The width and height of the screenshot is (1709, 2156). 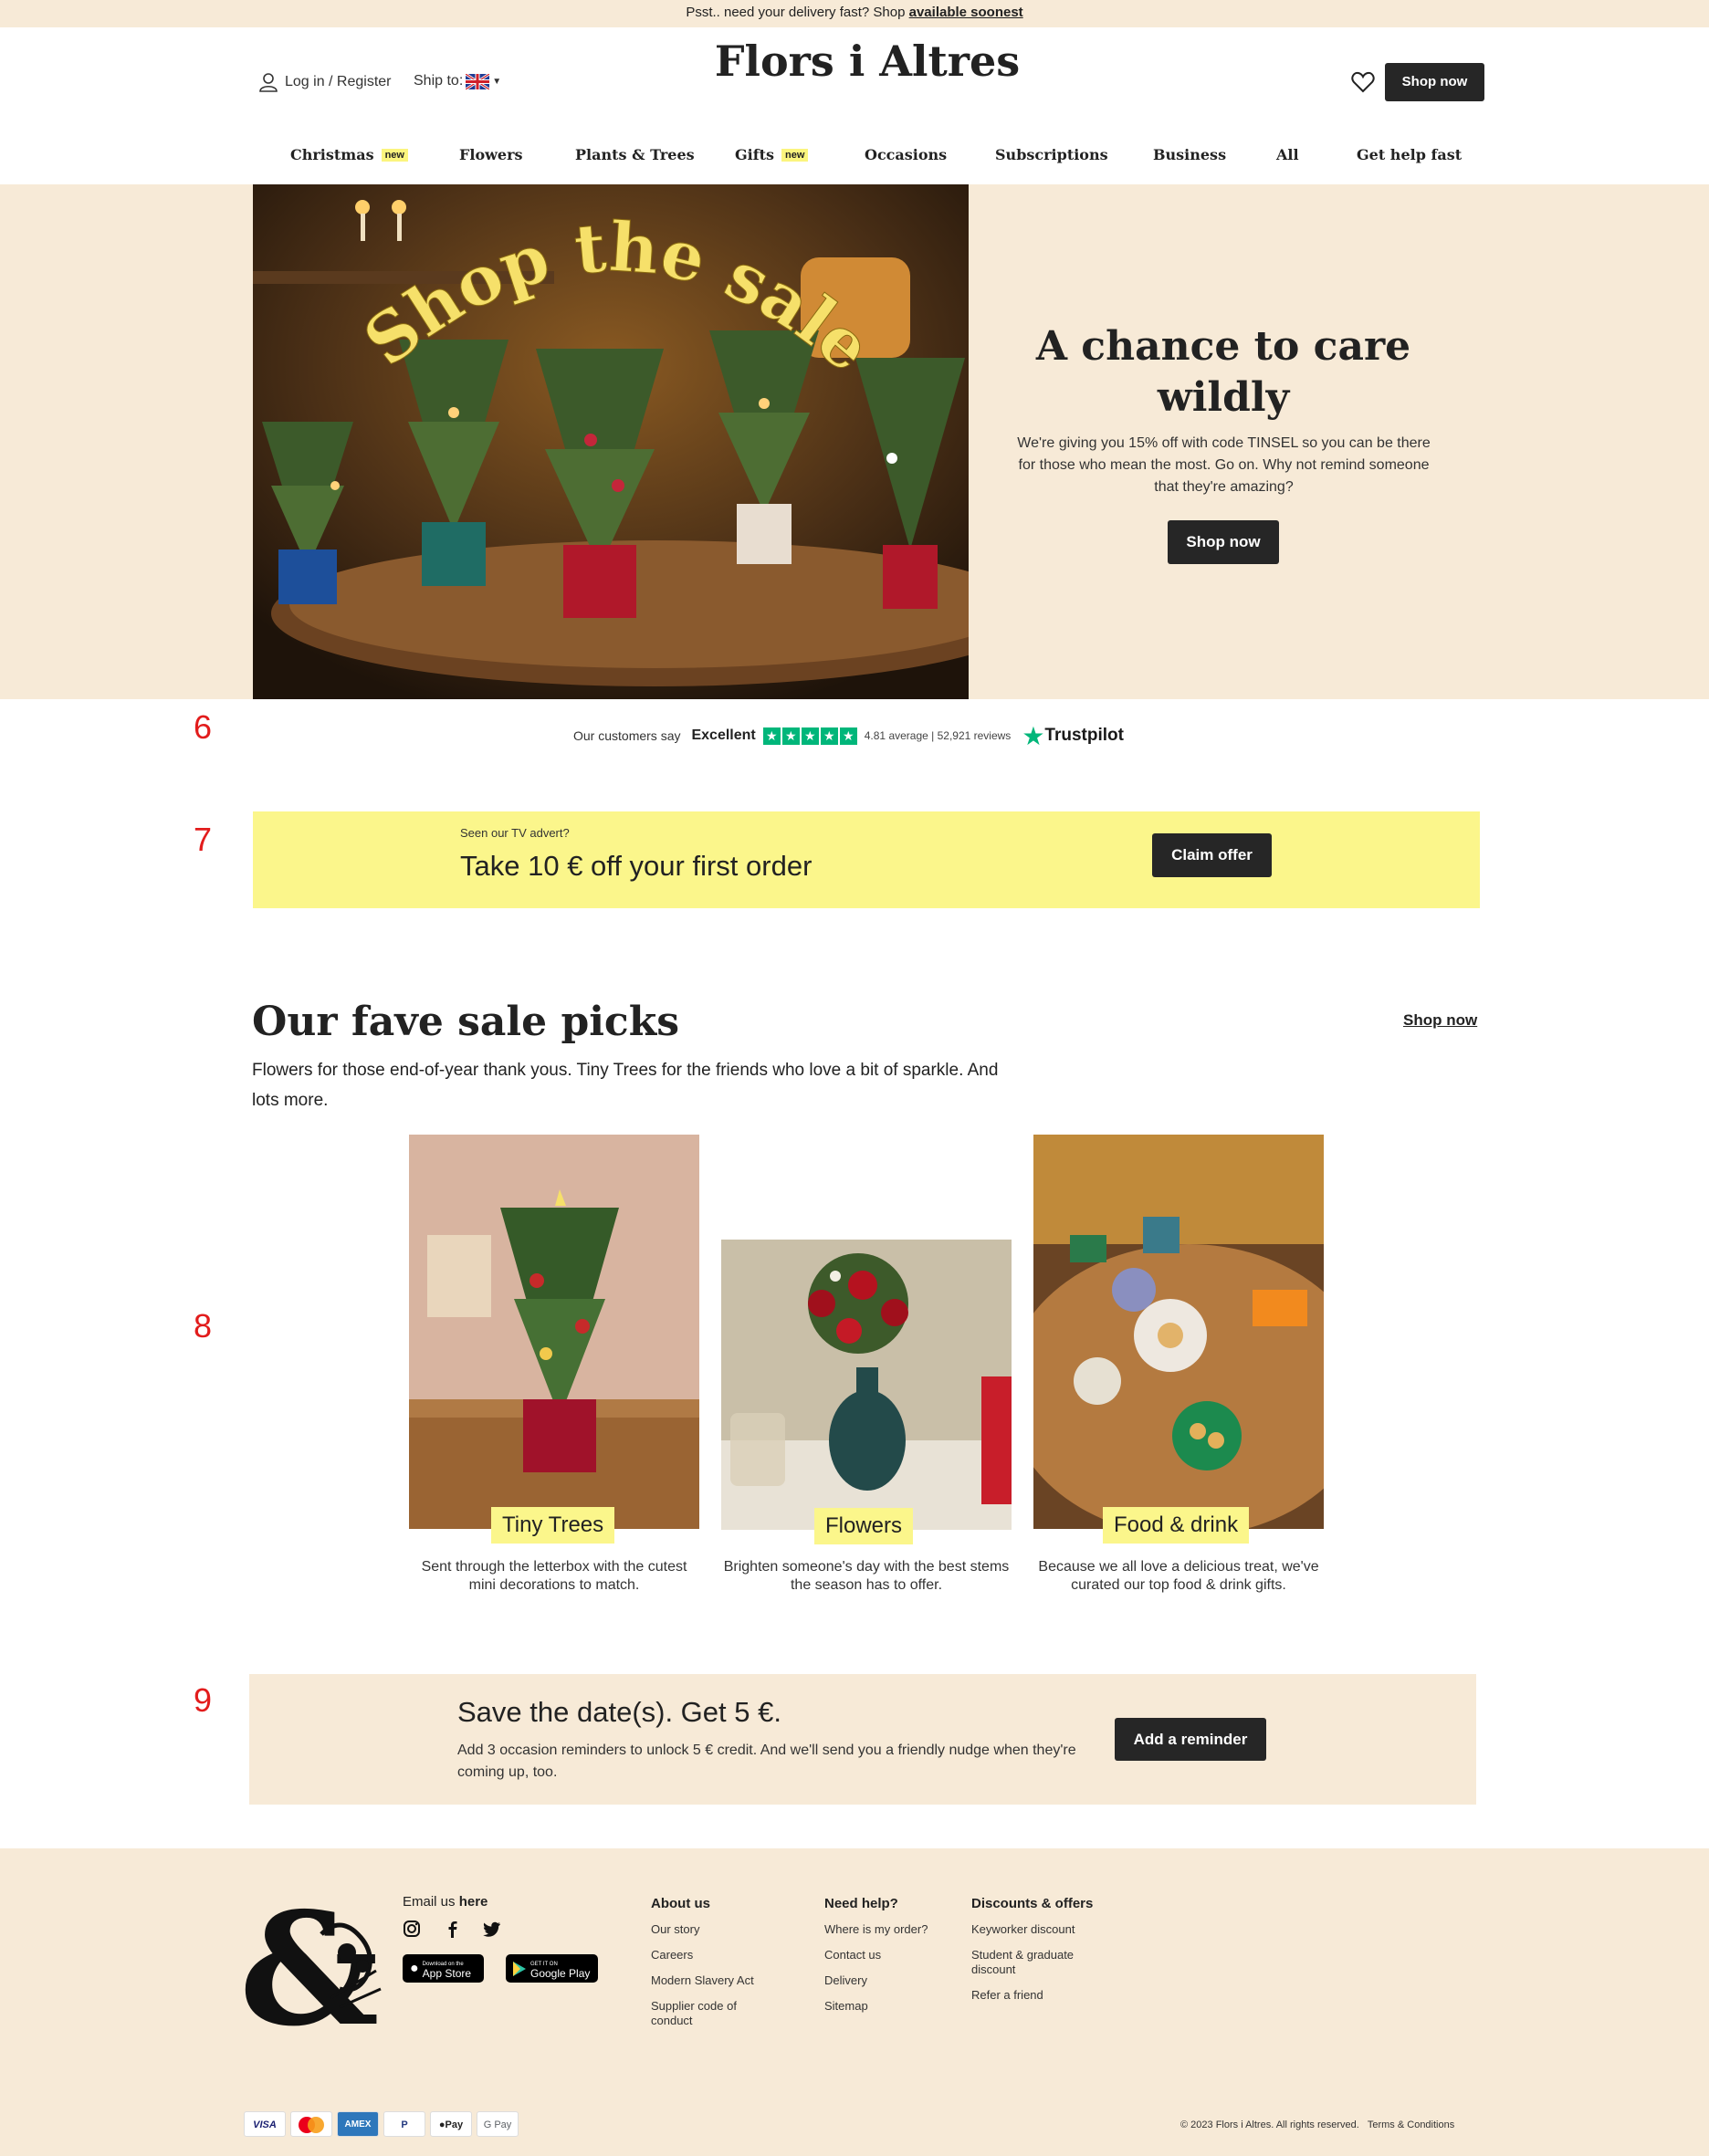 What do you see at coordinates (1411, 2124) in the screenshot?
I see `terms-link: Terms & Conditions` at bounding box center [1411, 2124].